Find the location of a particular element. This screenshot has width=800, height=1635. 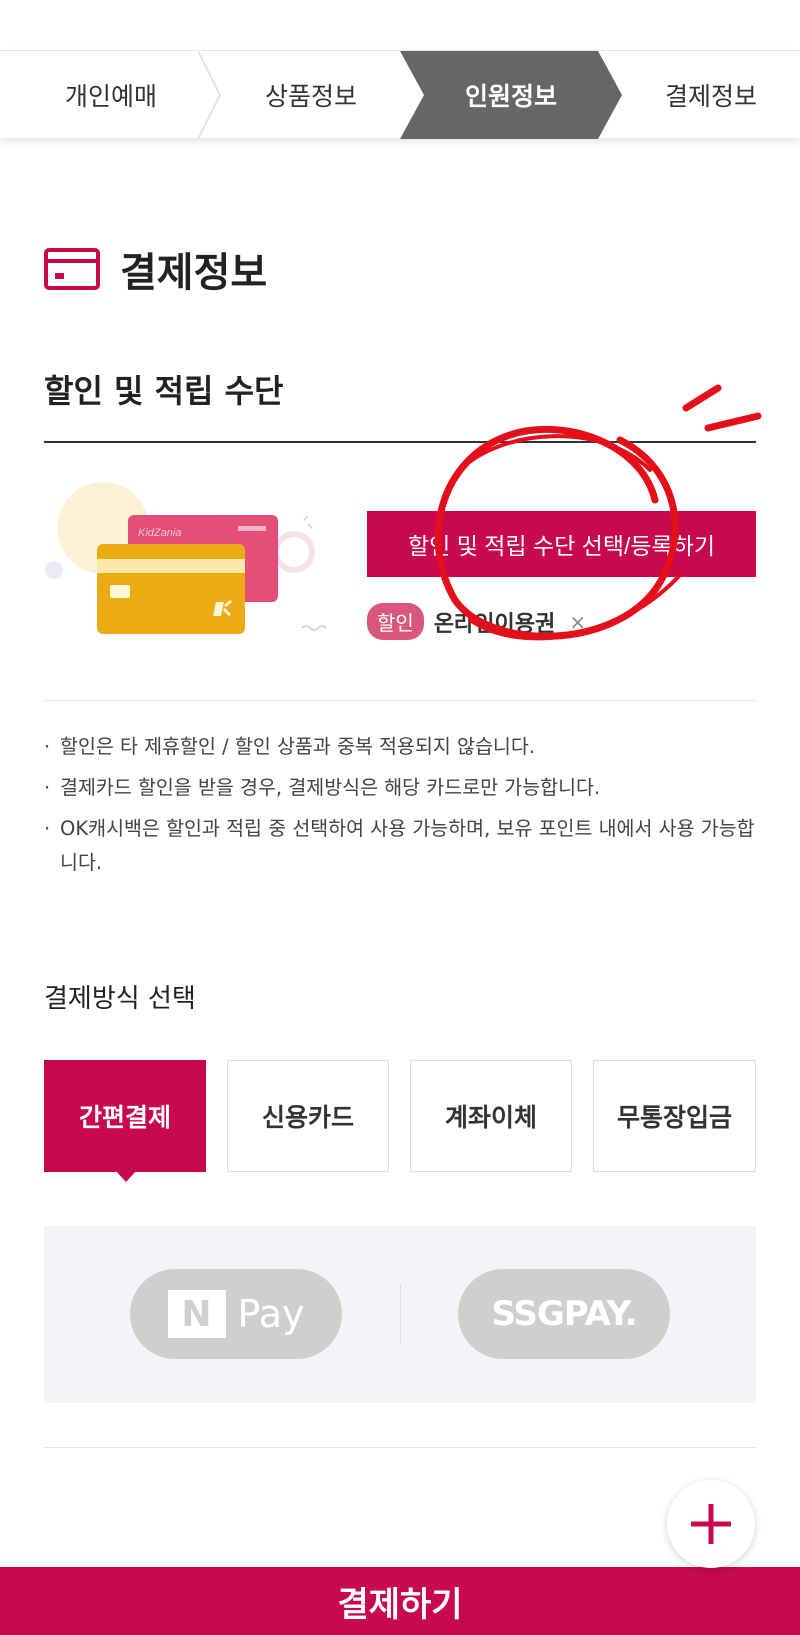

section-divider is located at coordinates (400, 442).